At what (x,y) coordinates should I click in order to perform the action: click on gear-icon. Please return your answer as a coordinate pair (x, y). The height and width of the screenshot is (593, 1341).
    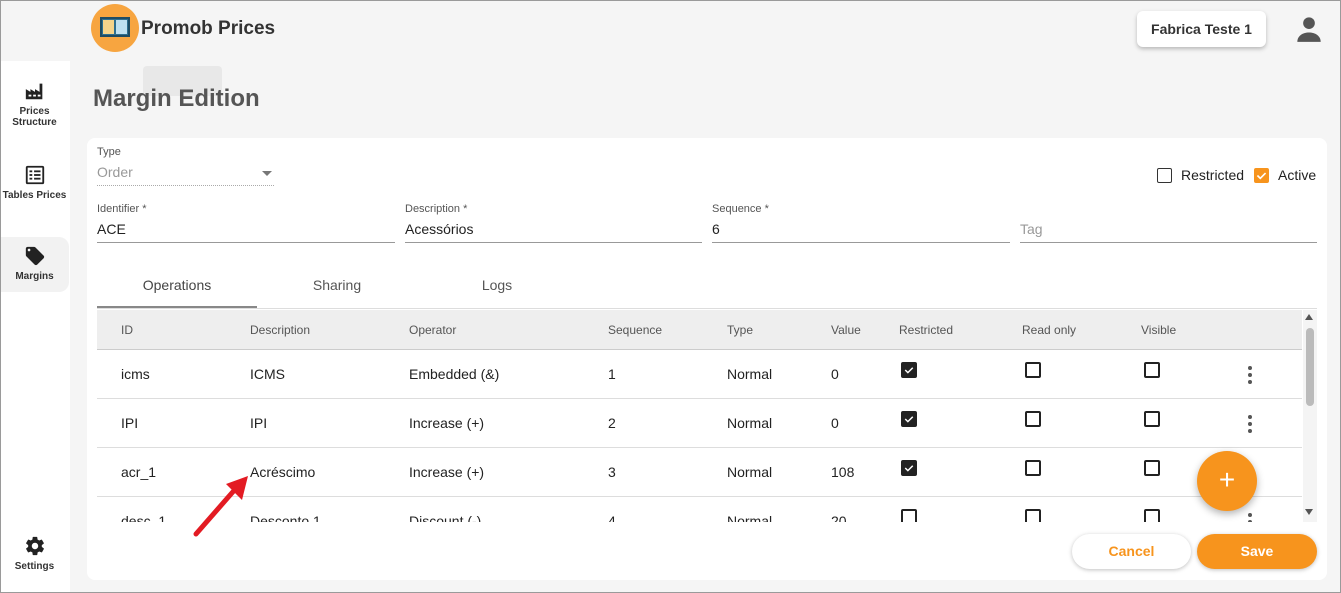
    Looking at the image, I should click on (34, 546).